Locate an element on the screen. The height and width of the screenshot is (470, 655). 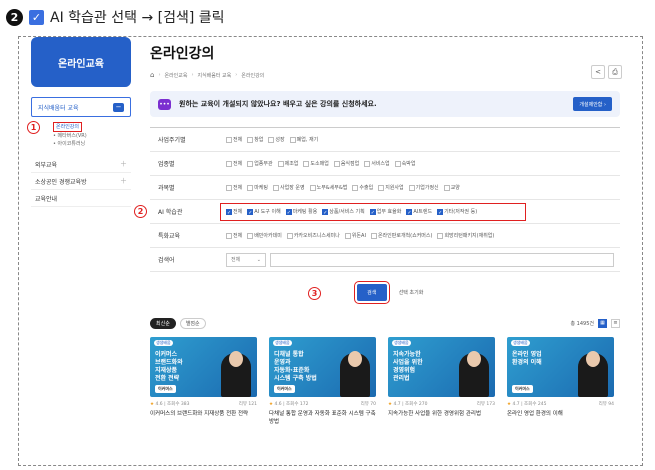
filter-checkbox: 교양 is located at coordinates (451, 187).